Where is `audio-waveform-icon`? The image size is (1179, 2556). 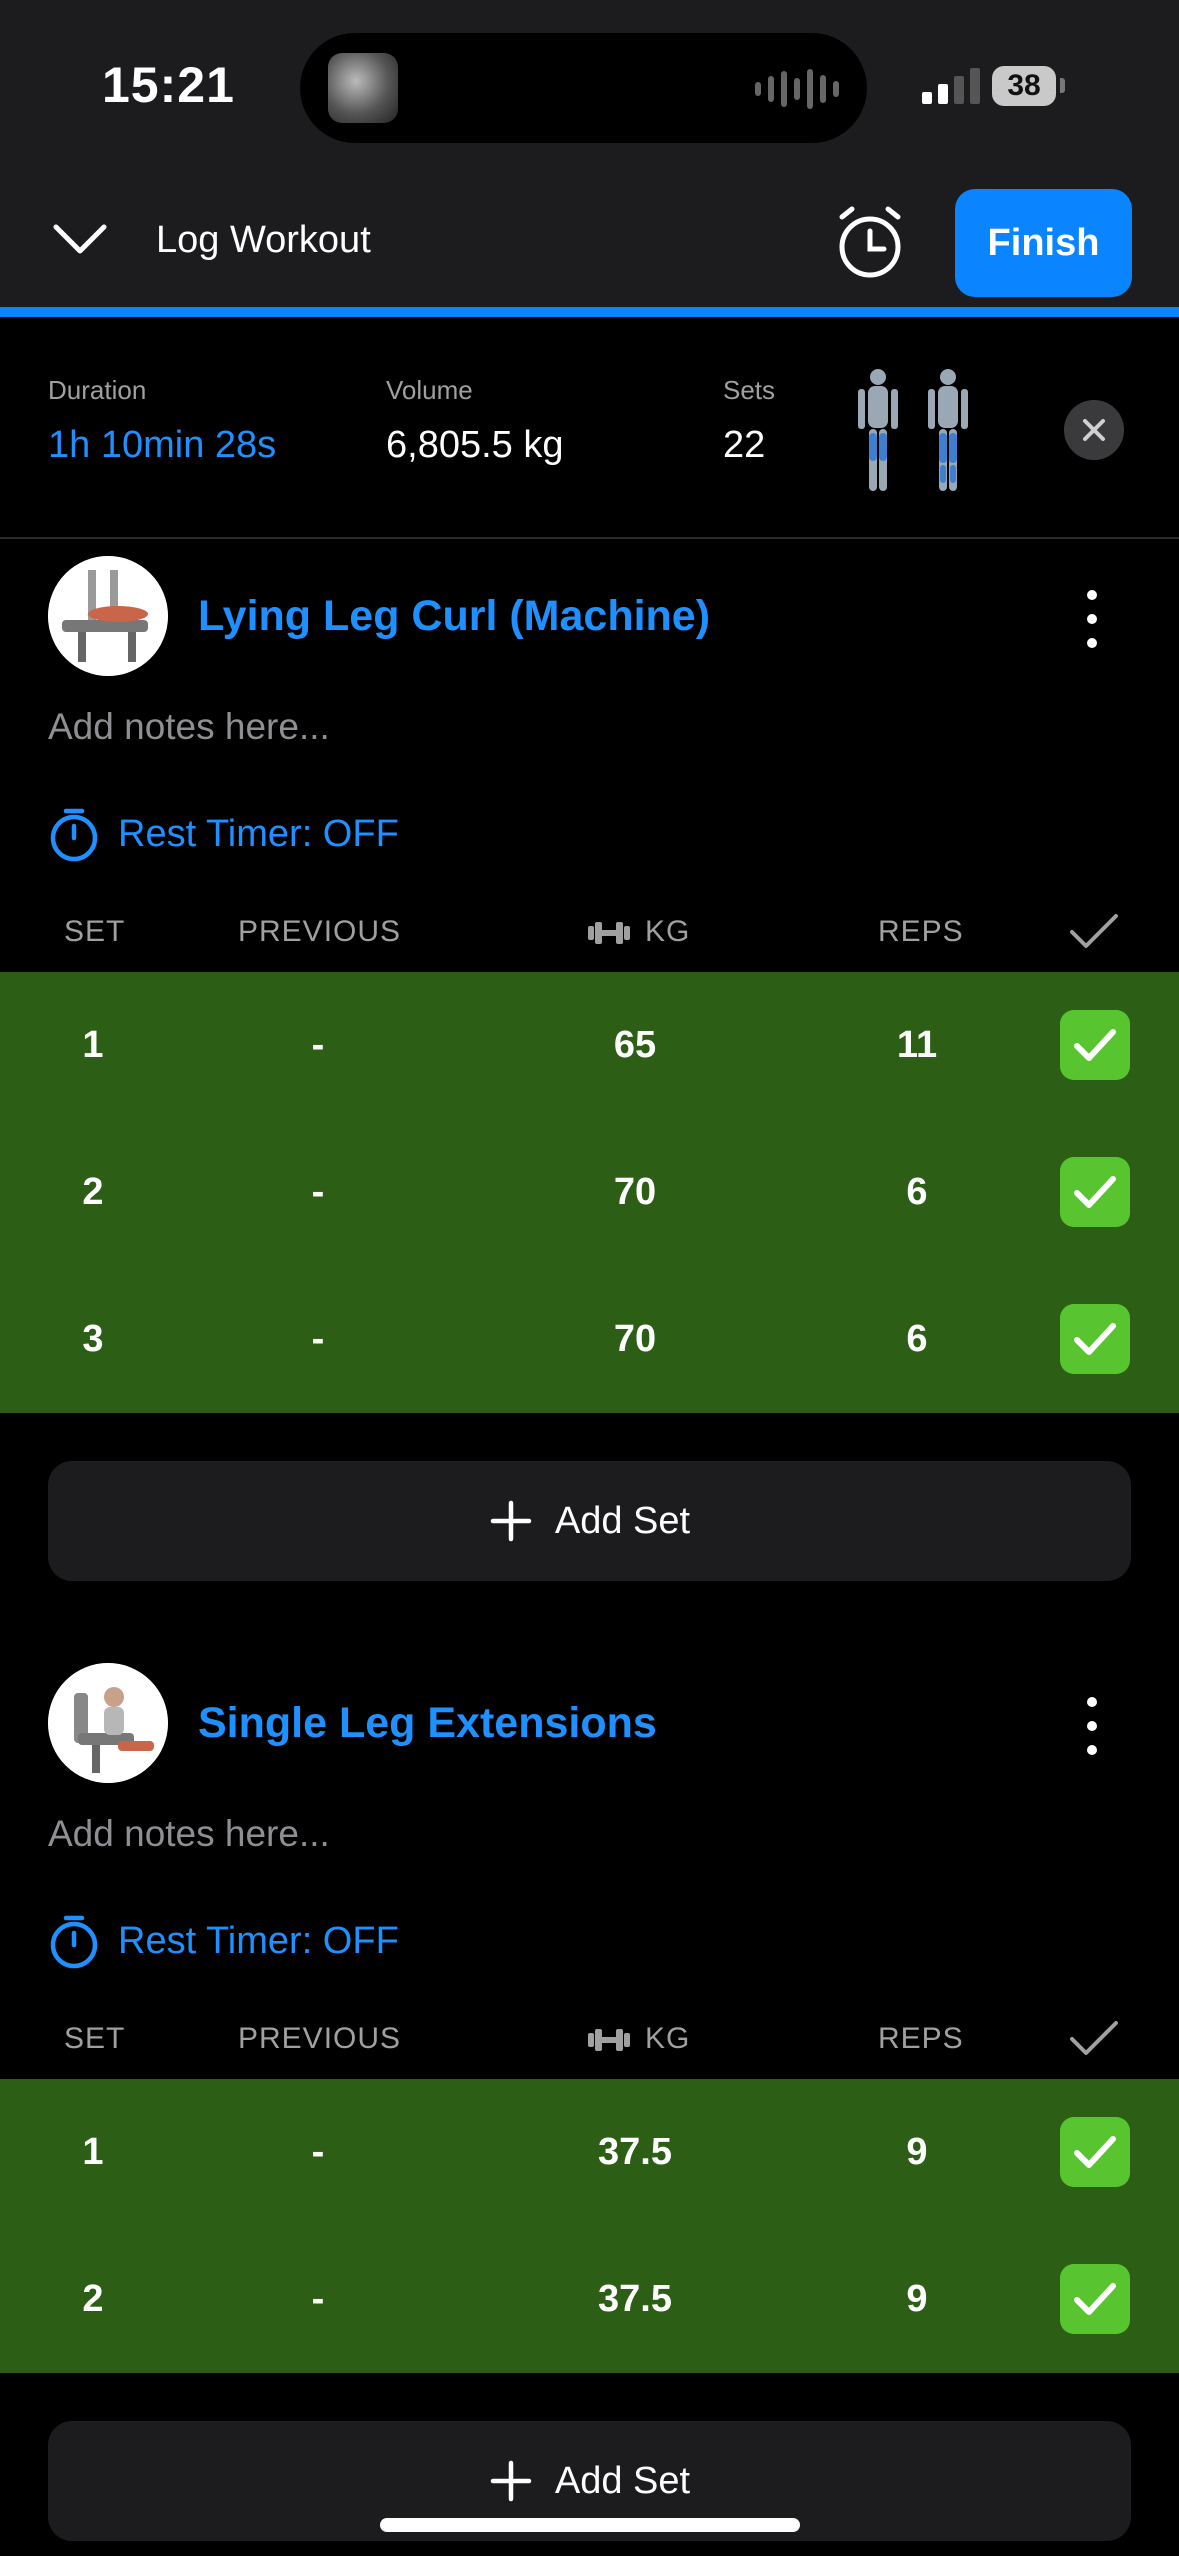 audio-waveform-icon is located at coordinates (797, 89).